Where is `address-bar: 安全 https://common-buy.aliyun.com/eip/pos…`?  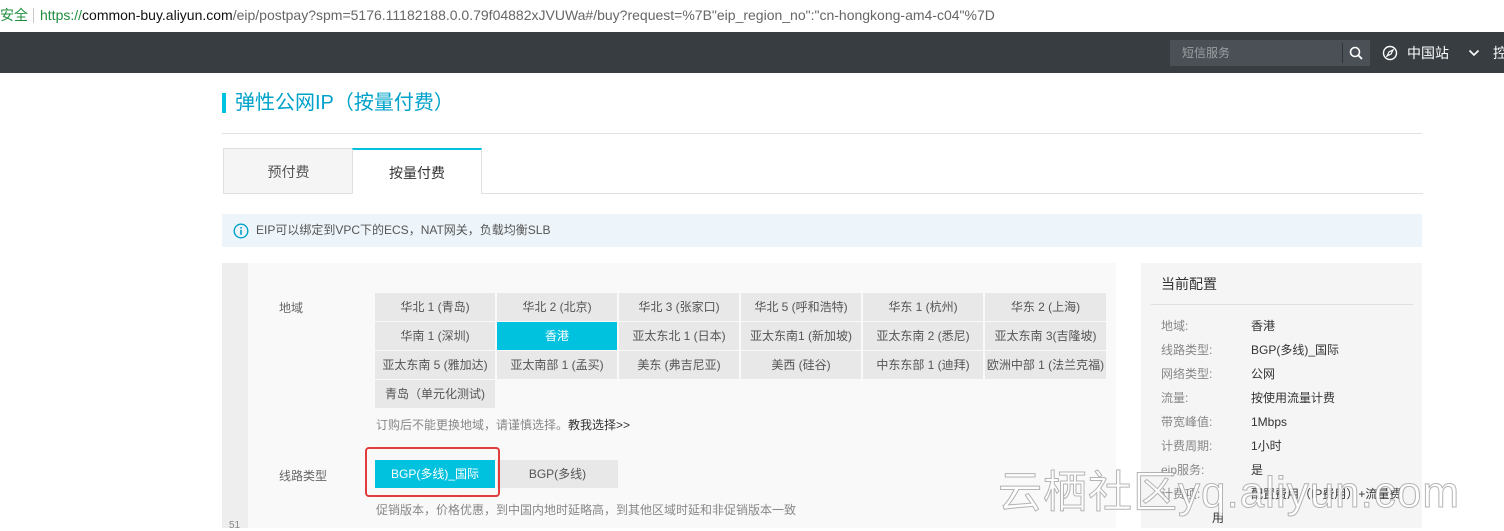
address-bar: 安全 https://common-buy.aliyun.com/eip/pos… is located at coordinates (752, 16).